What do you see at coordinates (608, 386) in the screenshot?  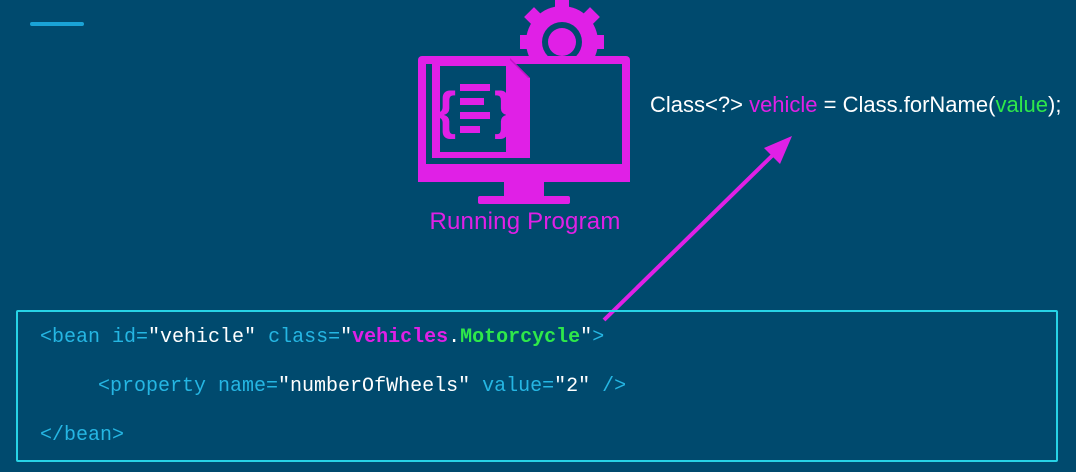 I see `xml-tag: />` at bounding box center [608, 386].